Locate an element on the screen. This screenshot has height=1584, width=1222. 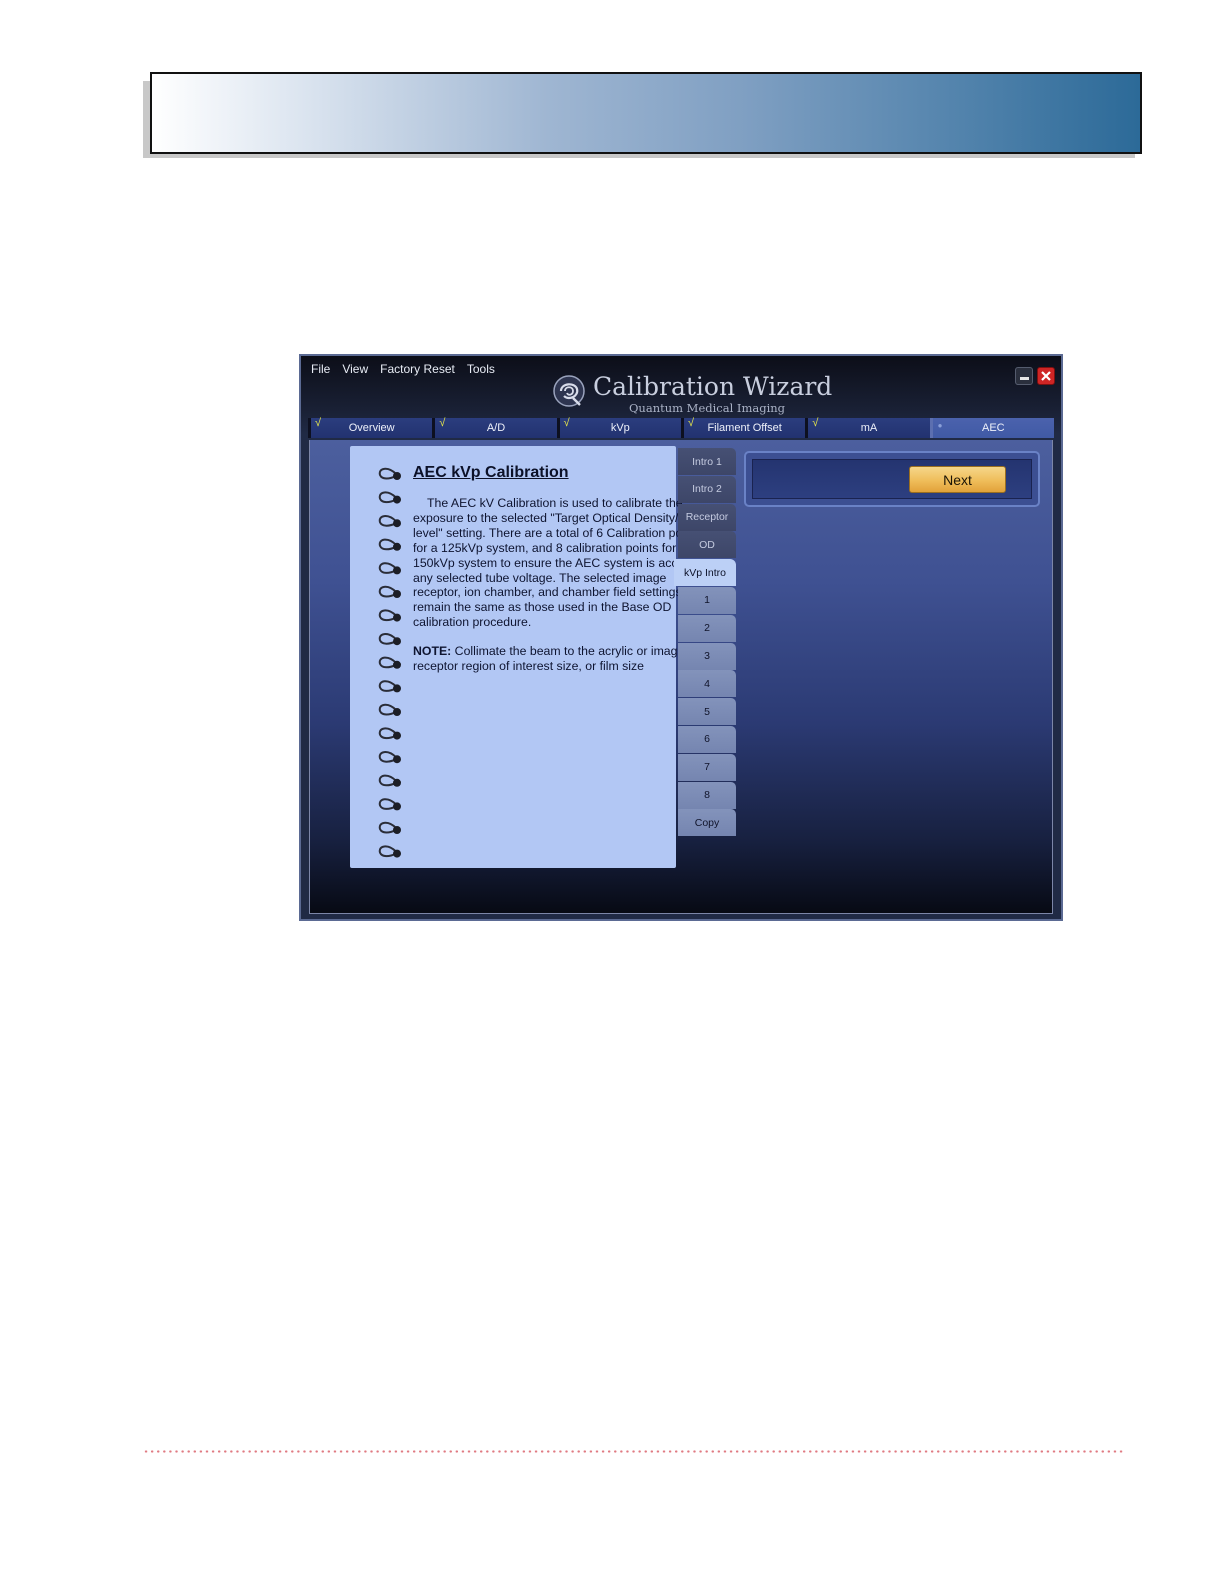
tab-ad: √ A/D is located at coordinates (494, 427).